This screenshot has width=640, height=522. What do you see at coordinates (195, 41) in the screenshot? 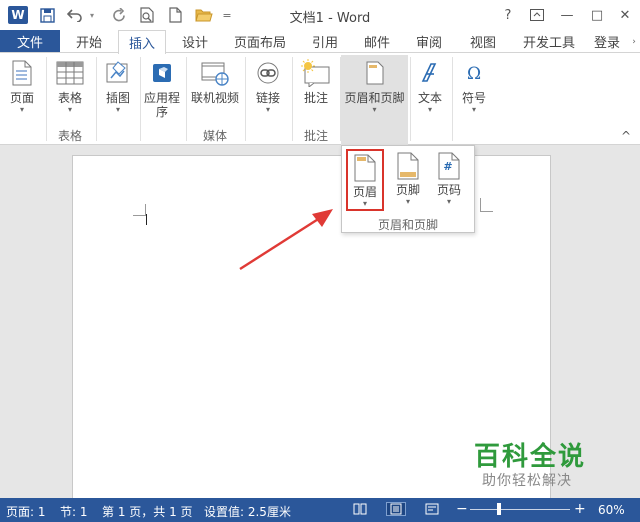
I see `tab-design: 设计` at bounding box center [195, 41].